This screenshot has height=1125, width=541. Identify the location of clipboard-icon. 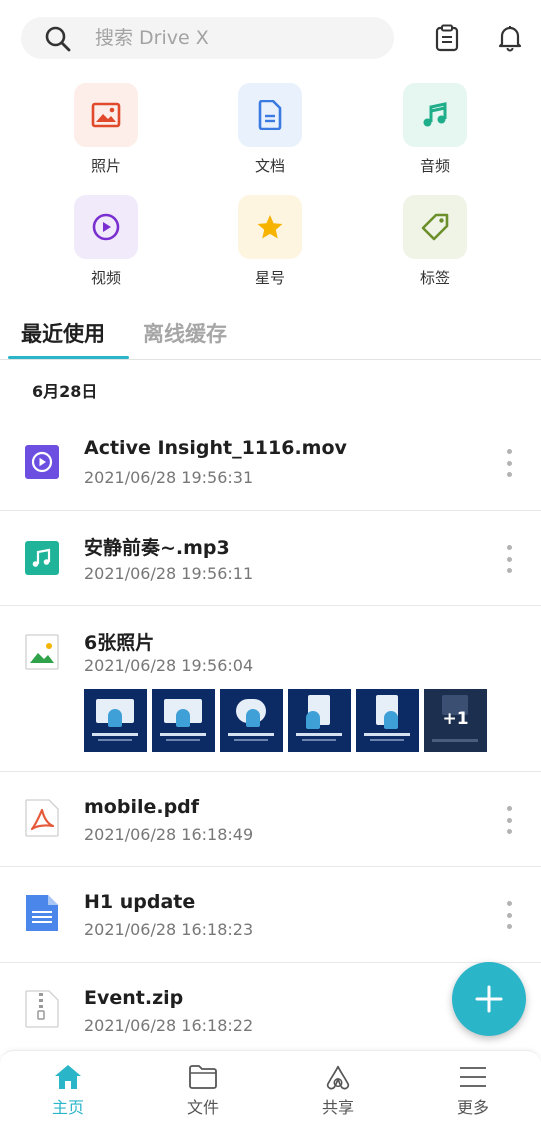
(447, 38).